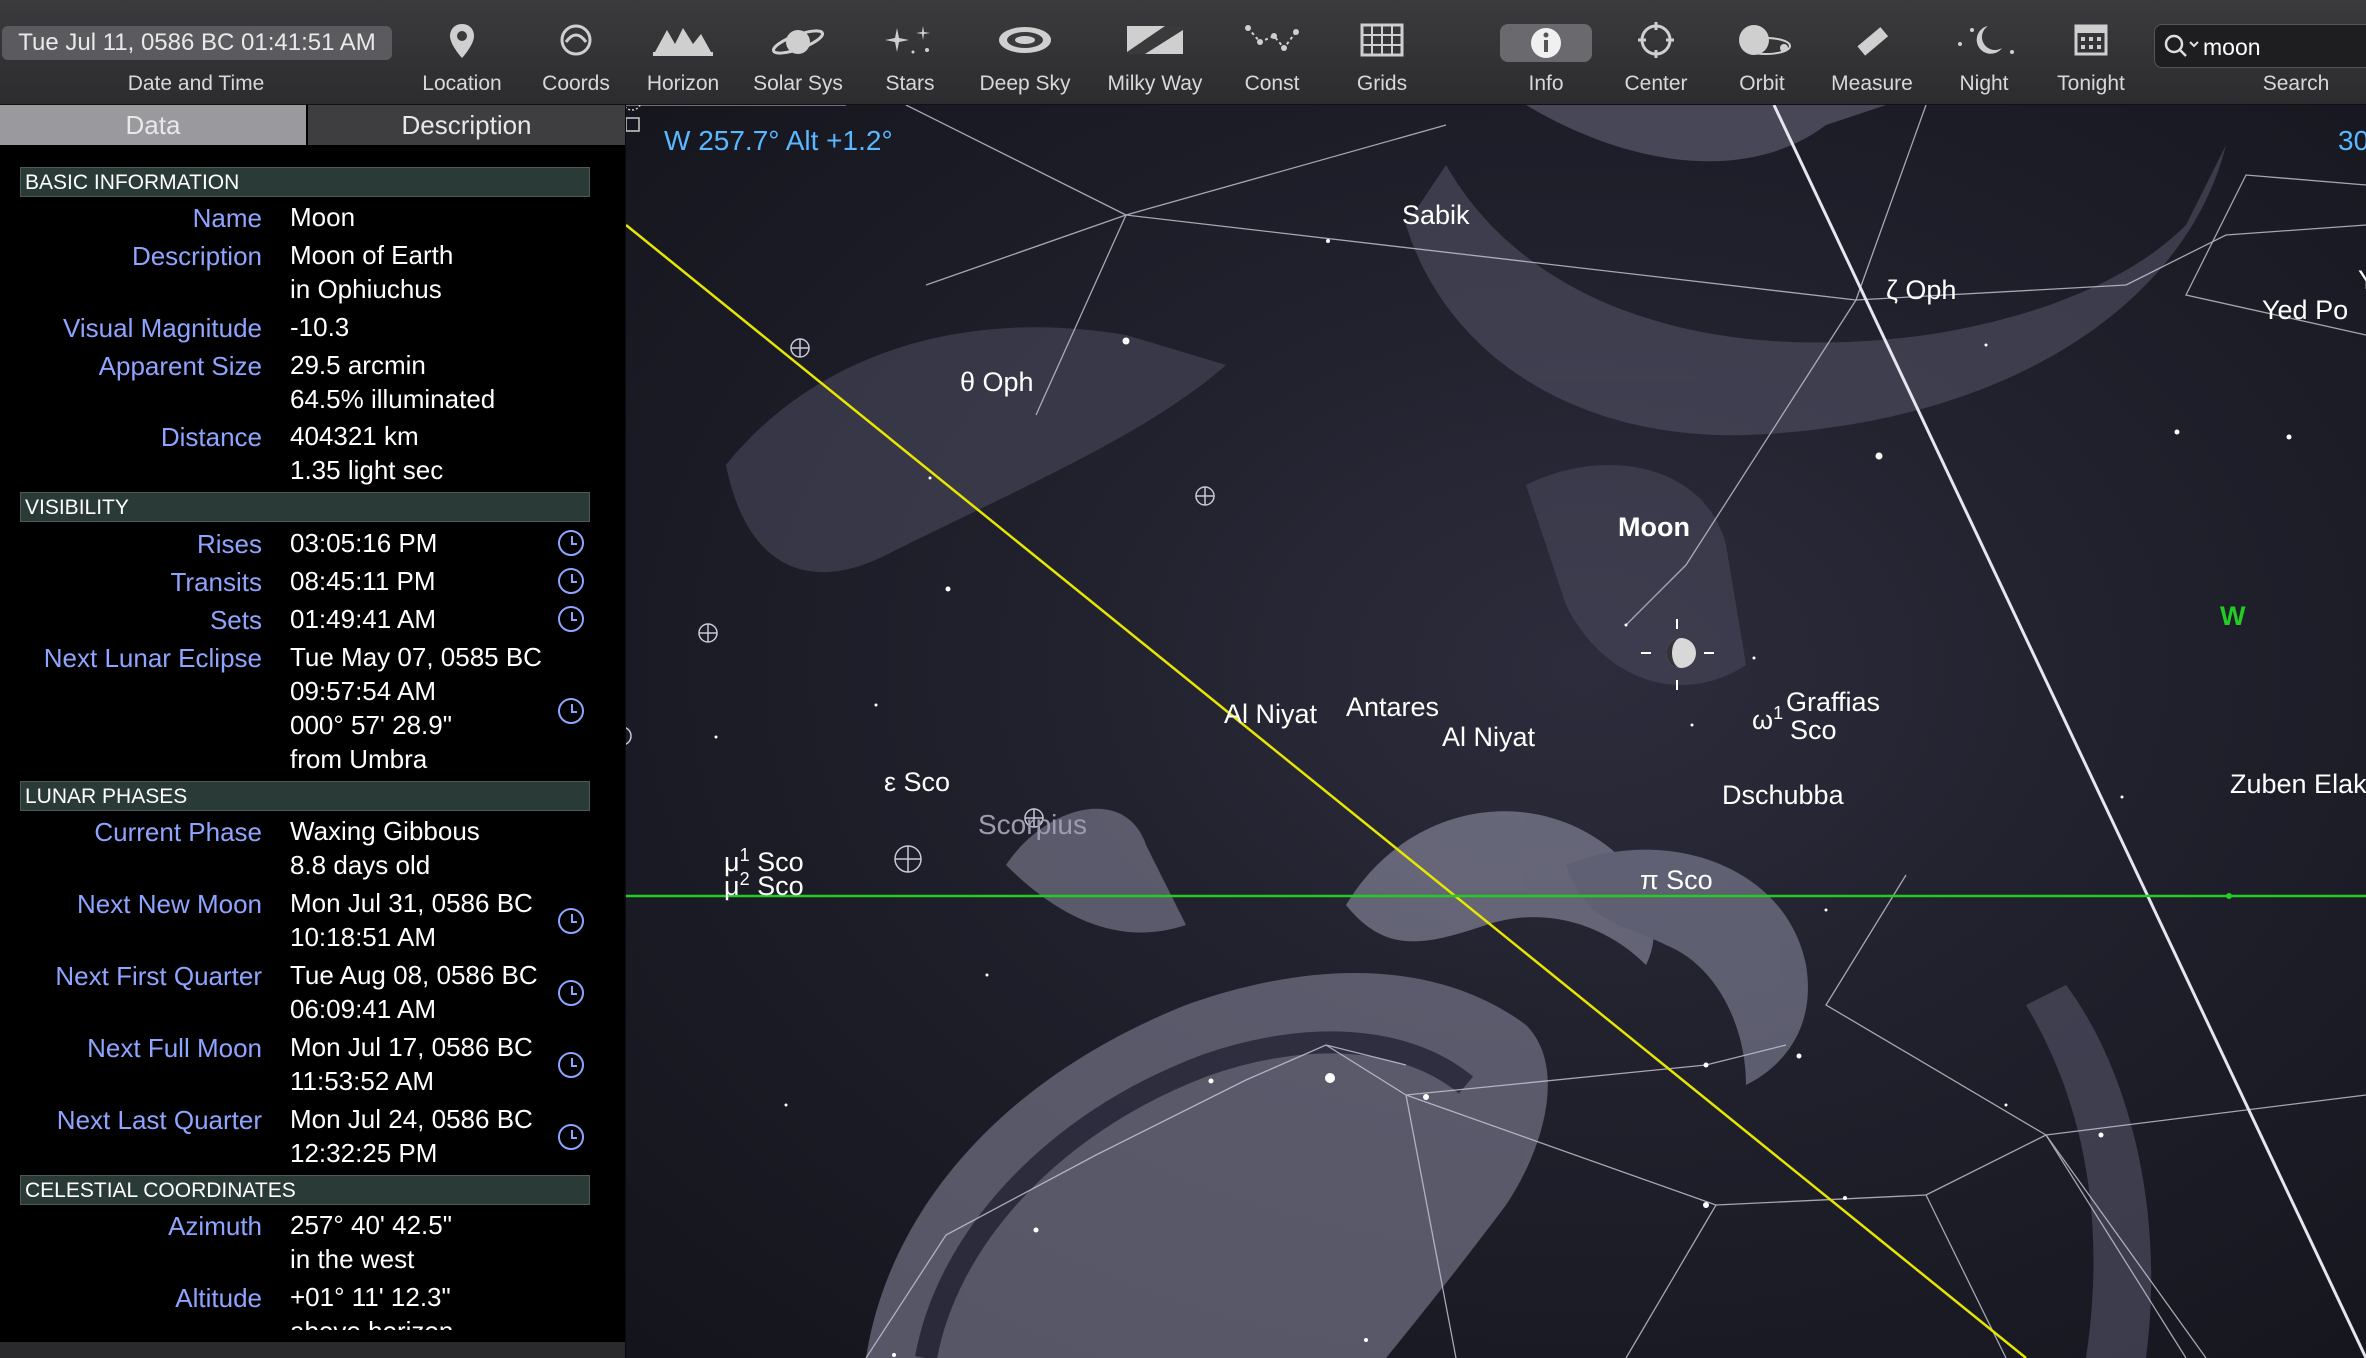  Describe the element at coordinates (744, 855) in the screenshot. I see `mu1-superscript: 1` at that location.